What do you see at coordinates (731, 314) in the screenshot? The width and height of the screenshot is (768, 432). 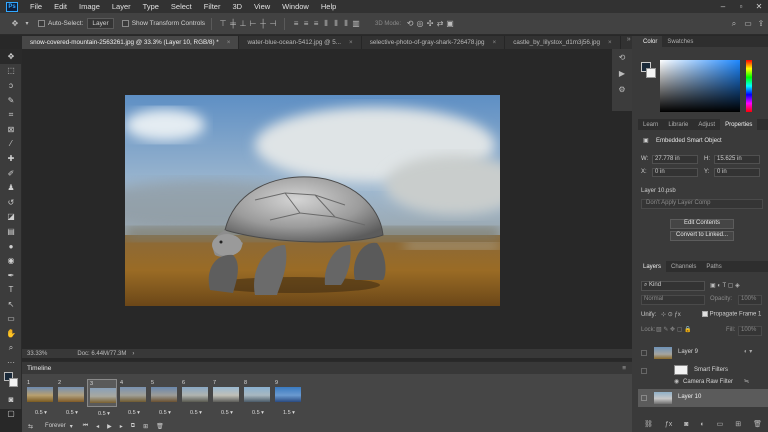 I see `propagate-option: Propagate Frame 1` at bounding box center [731, 314].